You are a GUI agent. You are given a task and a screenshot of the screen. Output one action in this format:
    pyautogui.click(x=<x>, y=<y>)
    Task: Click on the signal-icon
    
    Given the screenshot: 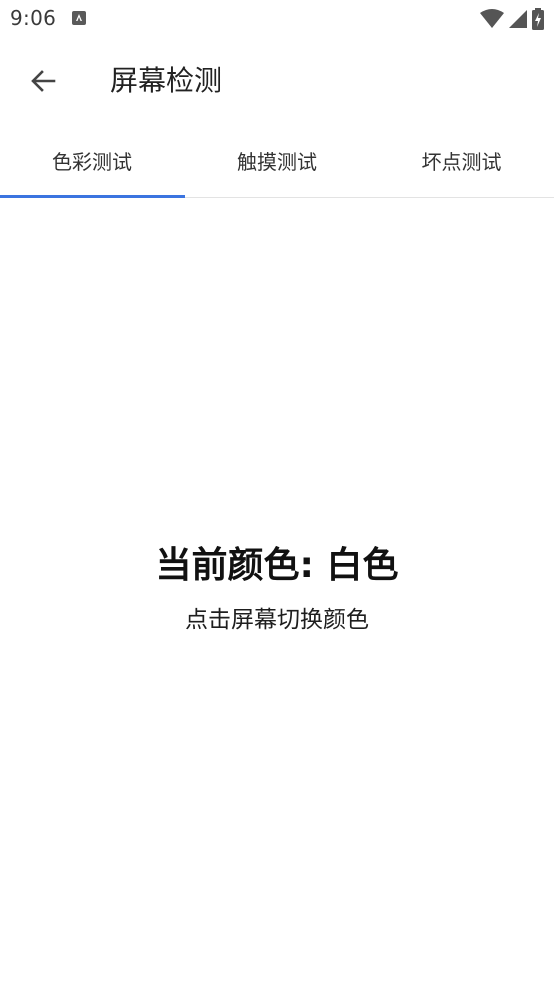 What is the action you would take?
    pyautogui.click(x=518, y=19)
    